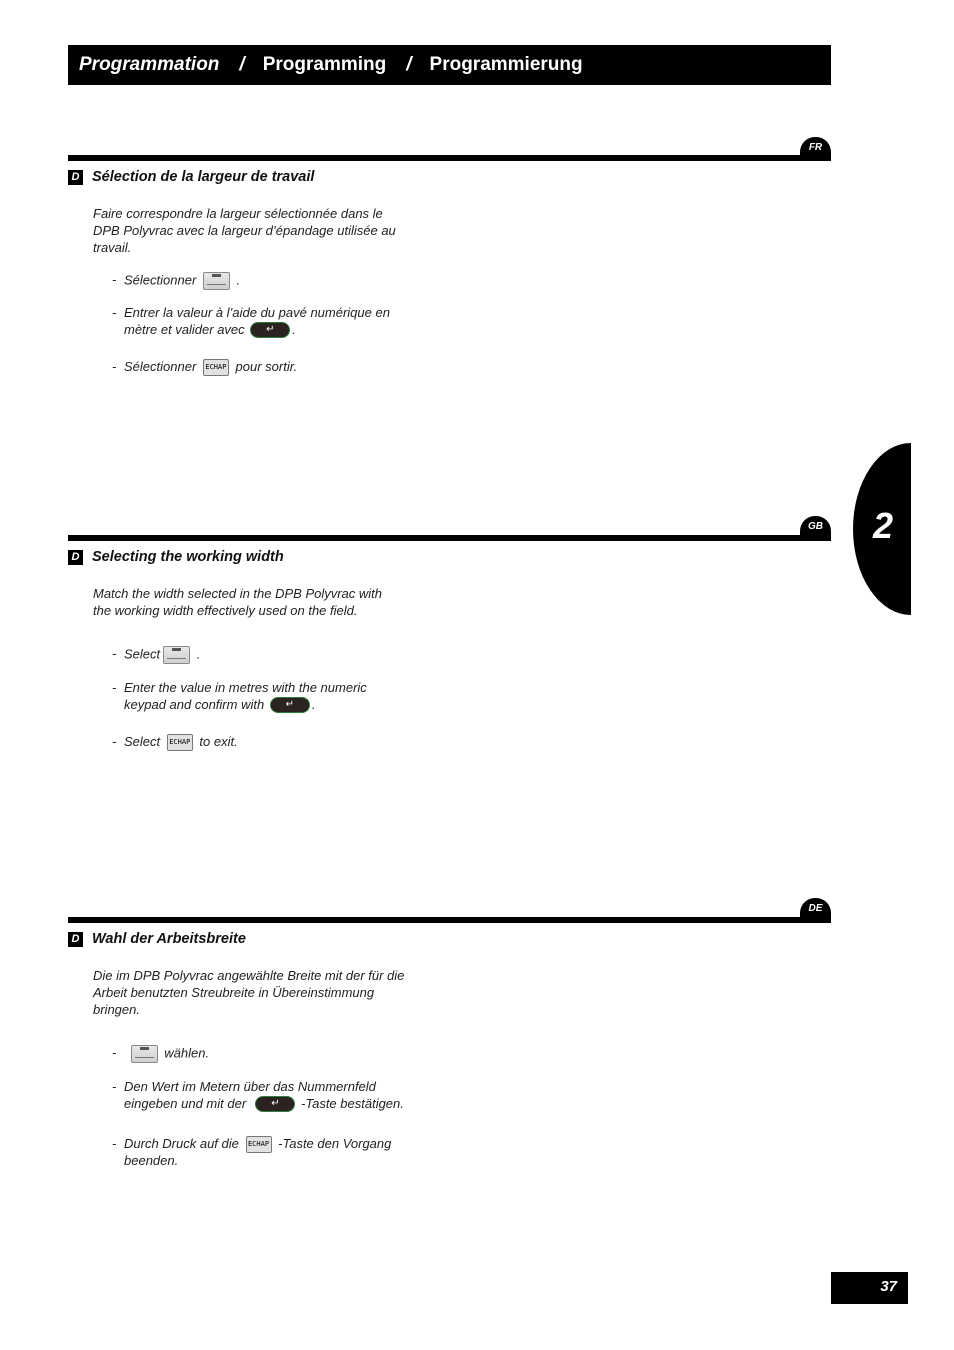 The image size is (954, 1350). I want to click on header-title-gb: Programming, so click(324, 64).